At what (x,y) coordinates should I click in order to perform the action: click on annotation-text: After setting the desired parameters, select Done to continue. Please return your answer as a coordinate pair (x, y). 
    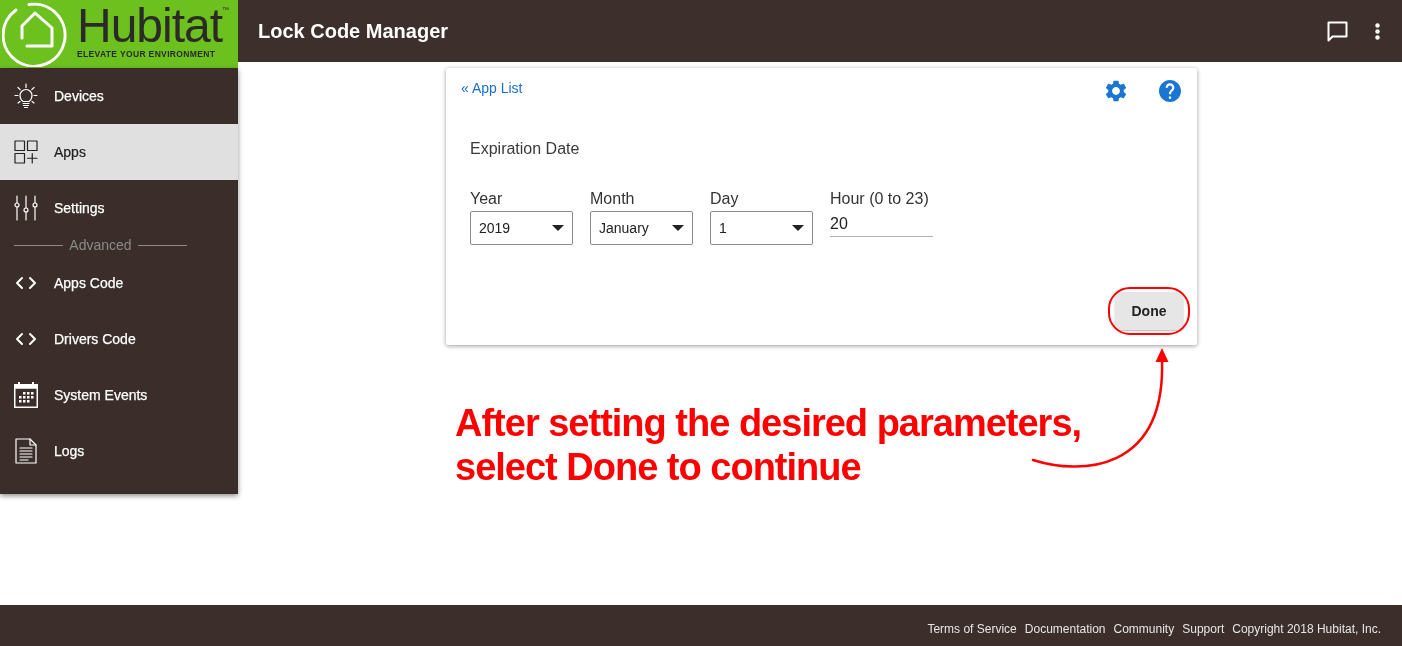
    Looking at the image, I should click on (768, 445).